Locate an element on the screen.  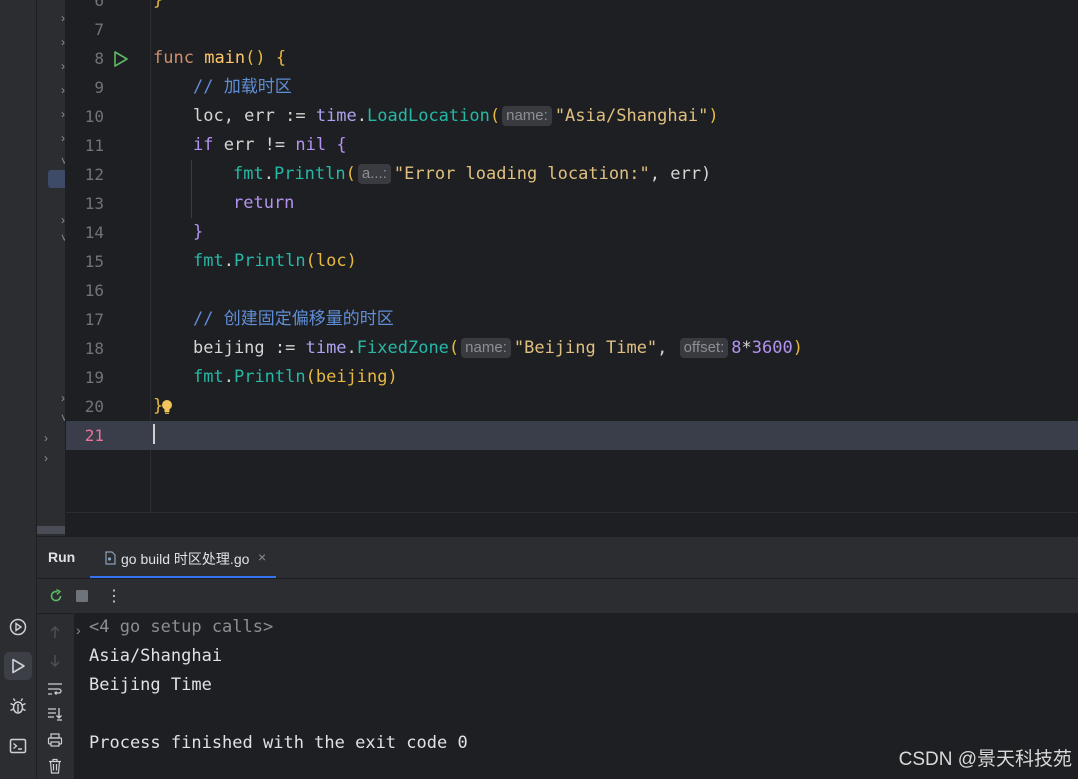
scroll-up-icon is located at coordinates (55, 632).